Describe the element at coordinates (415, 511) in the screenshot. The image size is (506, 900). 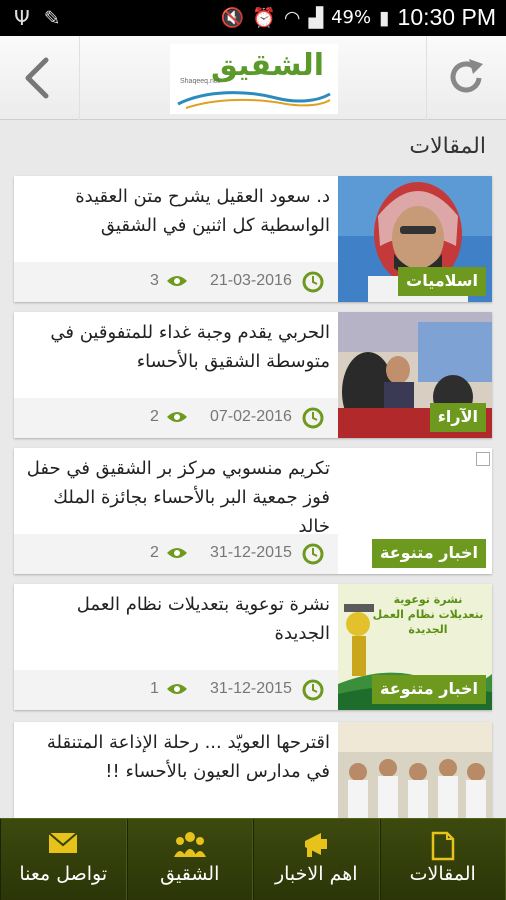
I see `article-thumbnail: اخبار متنوعة` at that location.